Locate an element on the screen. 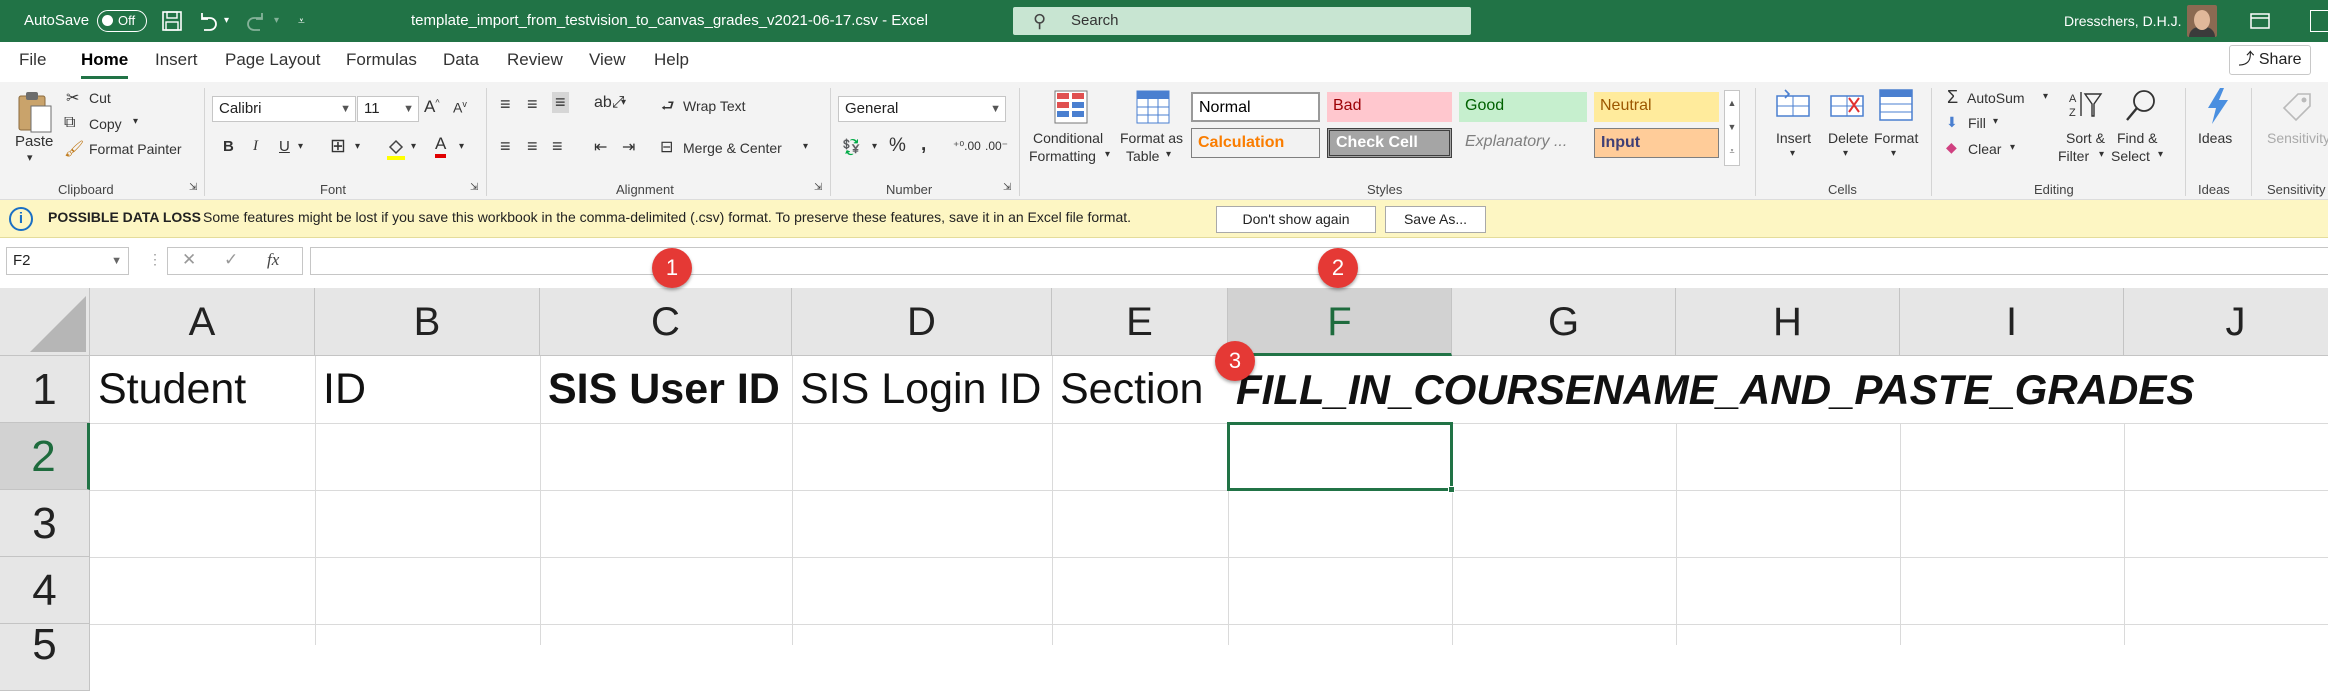 This screenshot has height=691, width=2328. align-top-icon: ≡ is located at coordinates (505, 104).